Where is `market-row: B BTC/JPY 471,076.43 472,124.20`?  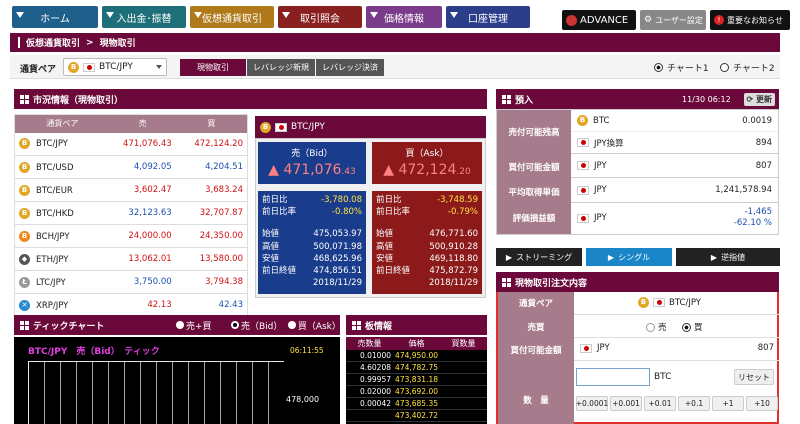 market-row: B BTC/JPY 471,076.43 472,124.20 is located at coordinates (131, 144).